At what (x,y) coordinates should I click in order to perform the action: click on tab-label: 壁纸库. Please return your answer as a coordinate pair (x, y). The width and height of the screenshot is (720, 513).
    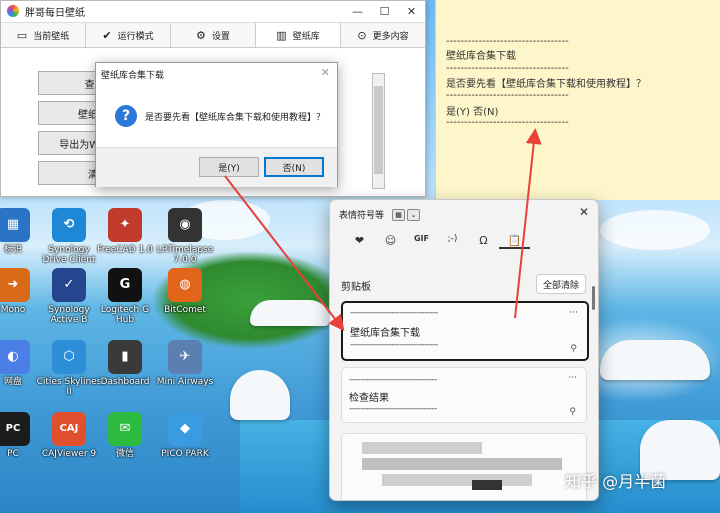
    Looking at the image, I should click on (306, 36).